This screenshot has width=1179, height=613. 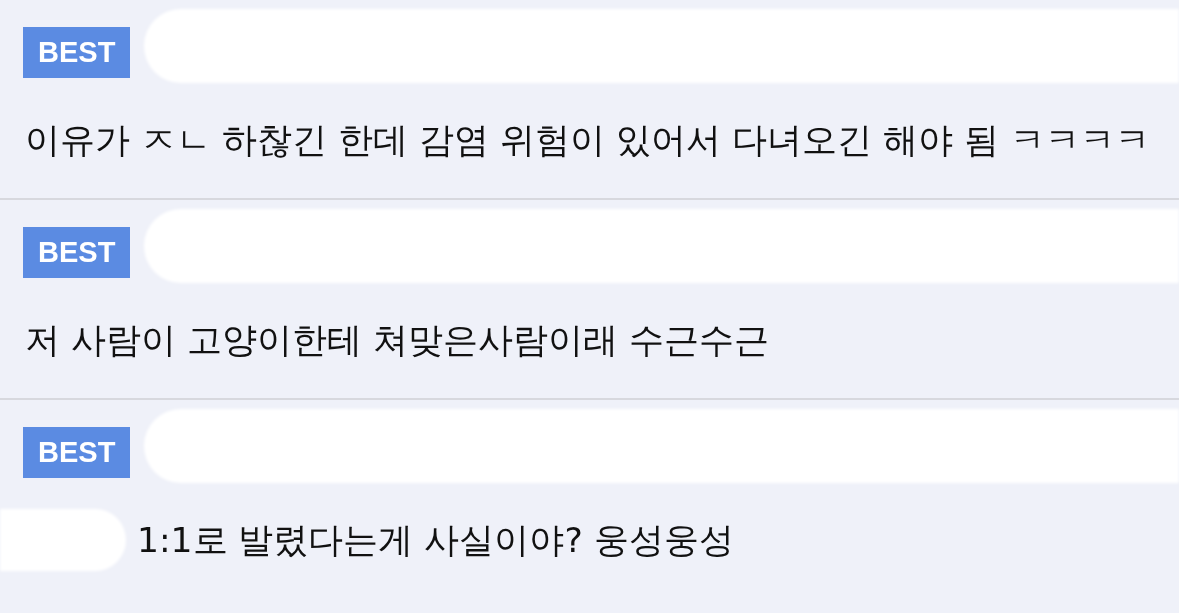 What do you see at coordinates (587, 140) in the screenshot?
I see `comment-text: 이유가 ㅈㄴ 하찮긴 한데 감염 위험이 있어서 다녀오긴 해야 됨 ㅋㅋㅋㅋ` at bounding box center [587, 140].